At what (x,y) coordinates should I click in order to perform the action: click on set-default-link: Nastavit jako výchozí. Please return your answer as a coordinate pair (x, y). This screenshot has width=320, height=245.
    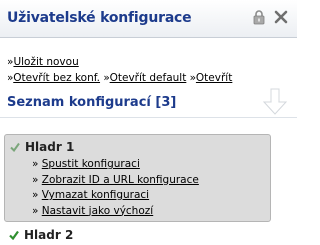
    Looking at the image, I should click on (97, 211).